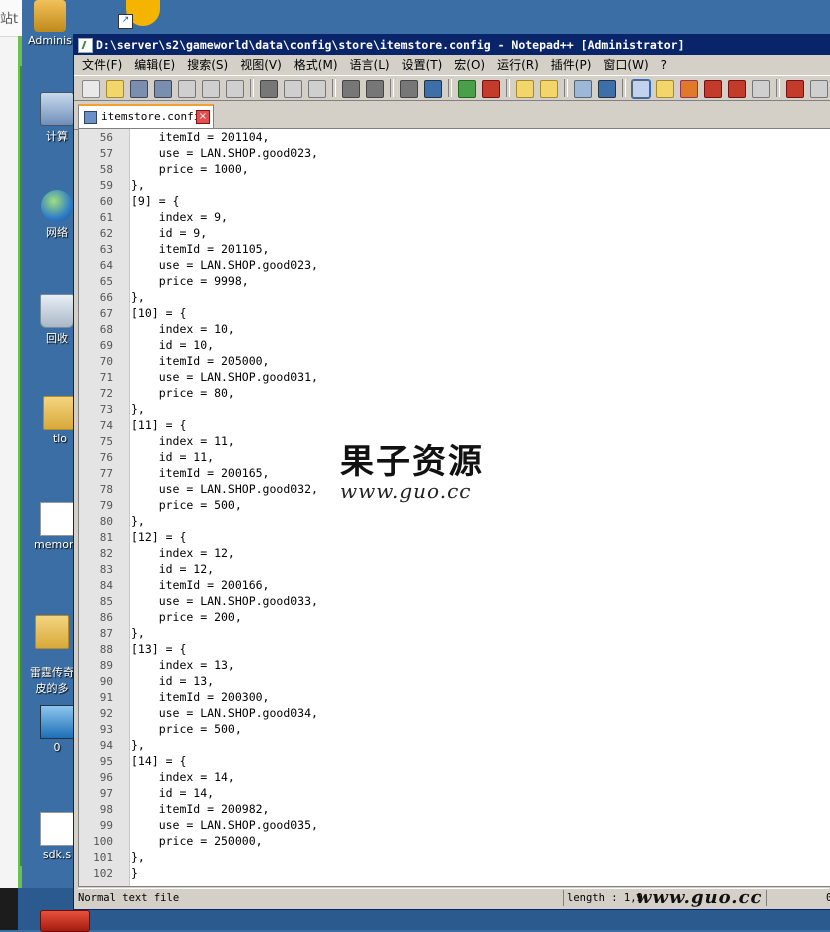 The image size is (830, 932). What do you see at coordinates (57, 311) in the screenshot?
I see `recycle-bin-icon` at bounding box center [57, 311].